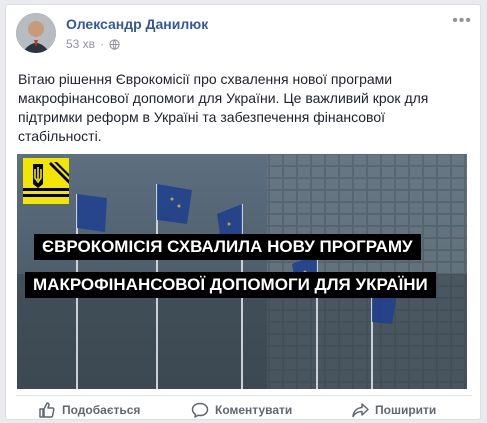 This screenshot has height=423, width=487. I want to click on more-options-icon: •••, so click(462, 21).